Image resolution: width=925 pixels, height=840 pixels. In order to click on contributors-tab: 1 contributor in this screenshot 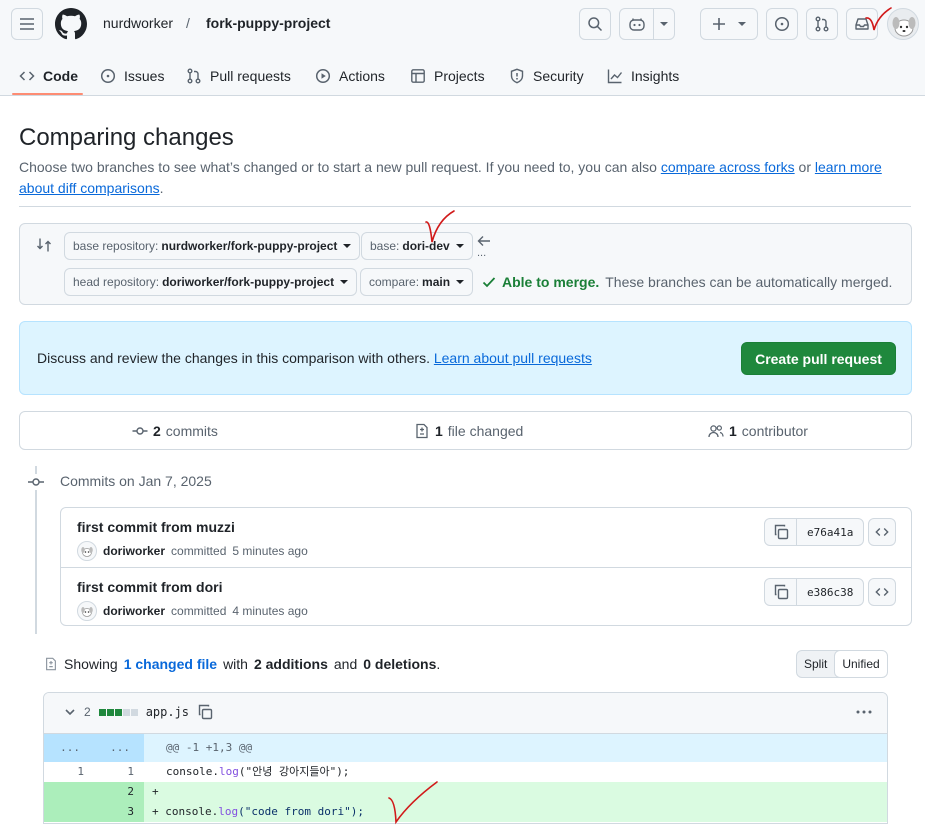, I will do `click(758, 430)`.